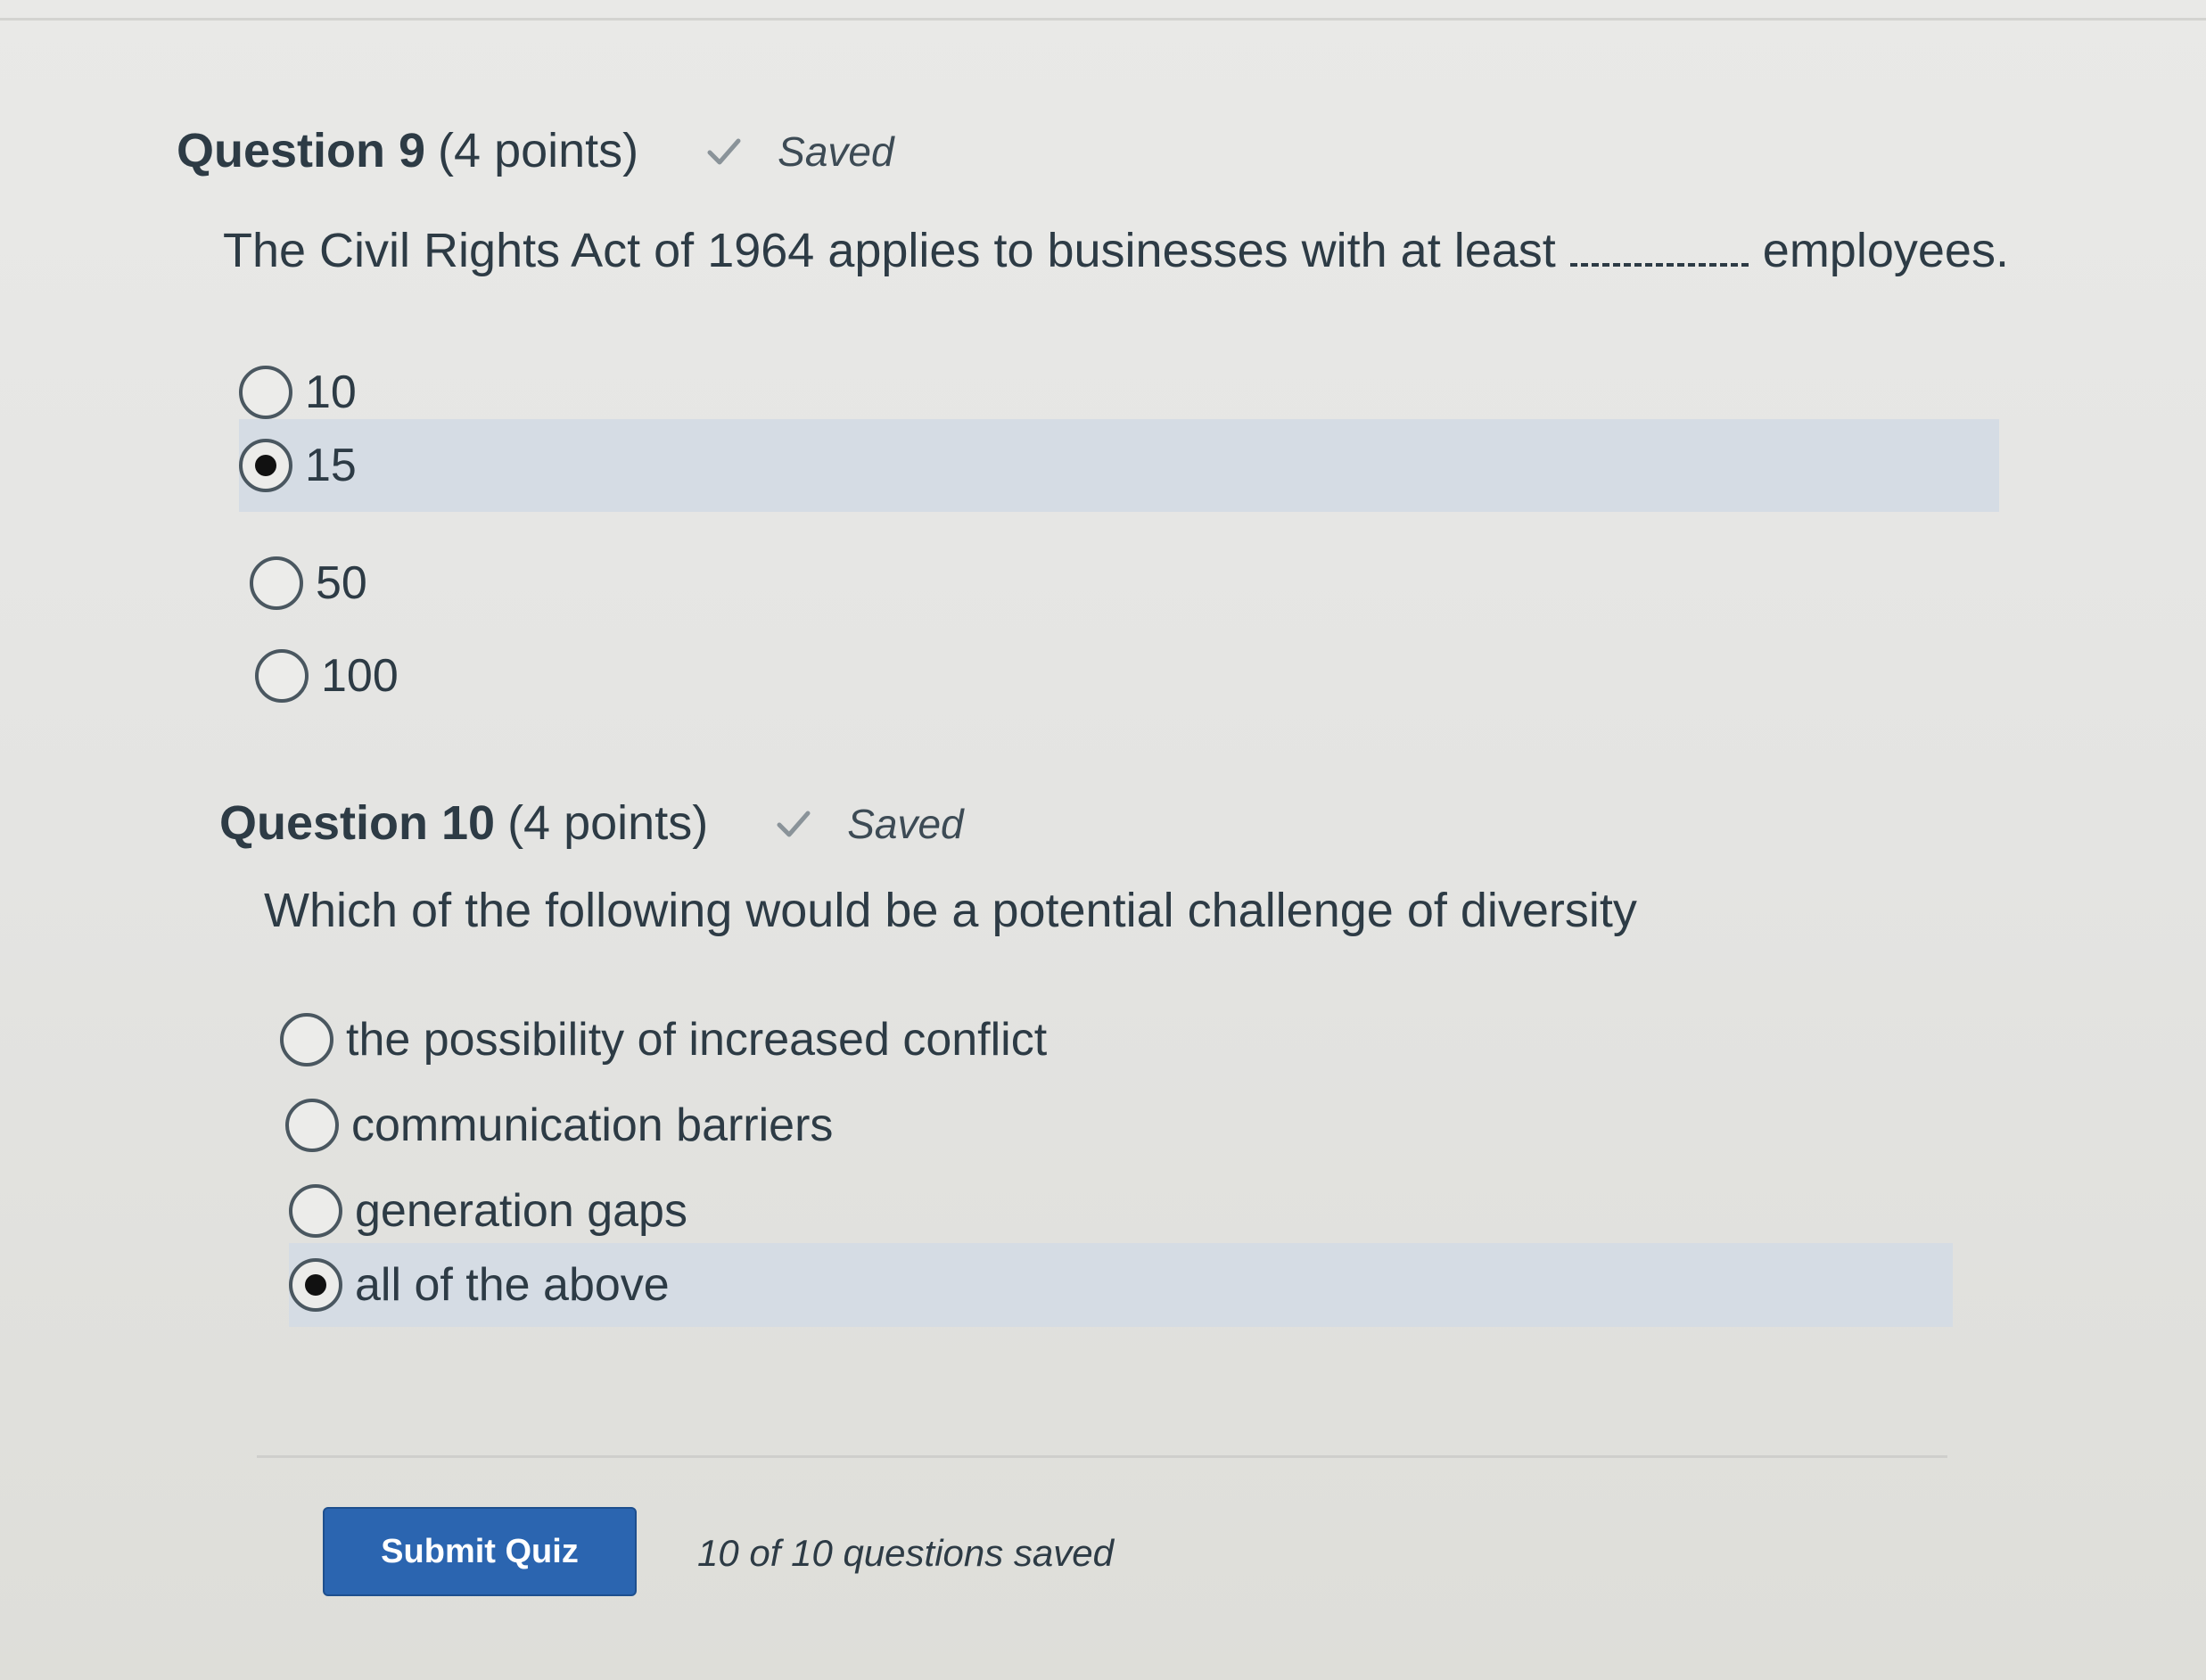 This screenshot has height=1680, width=2206. Describe the element at coordinates (593, 1125) in the screenshot. I see `option-label: communication barriers` at that location.